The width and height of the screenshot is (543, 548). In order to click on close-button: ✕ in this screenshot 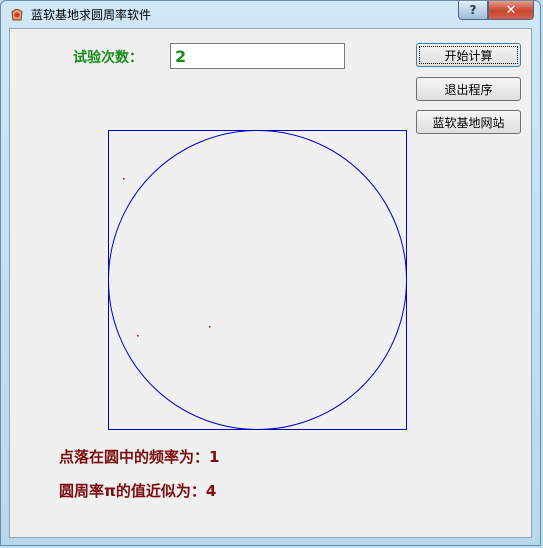, I will do `click(511, 10)`.